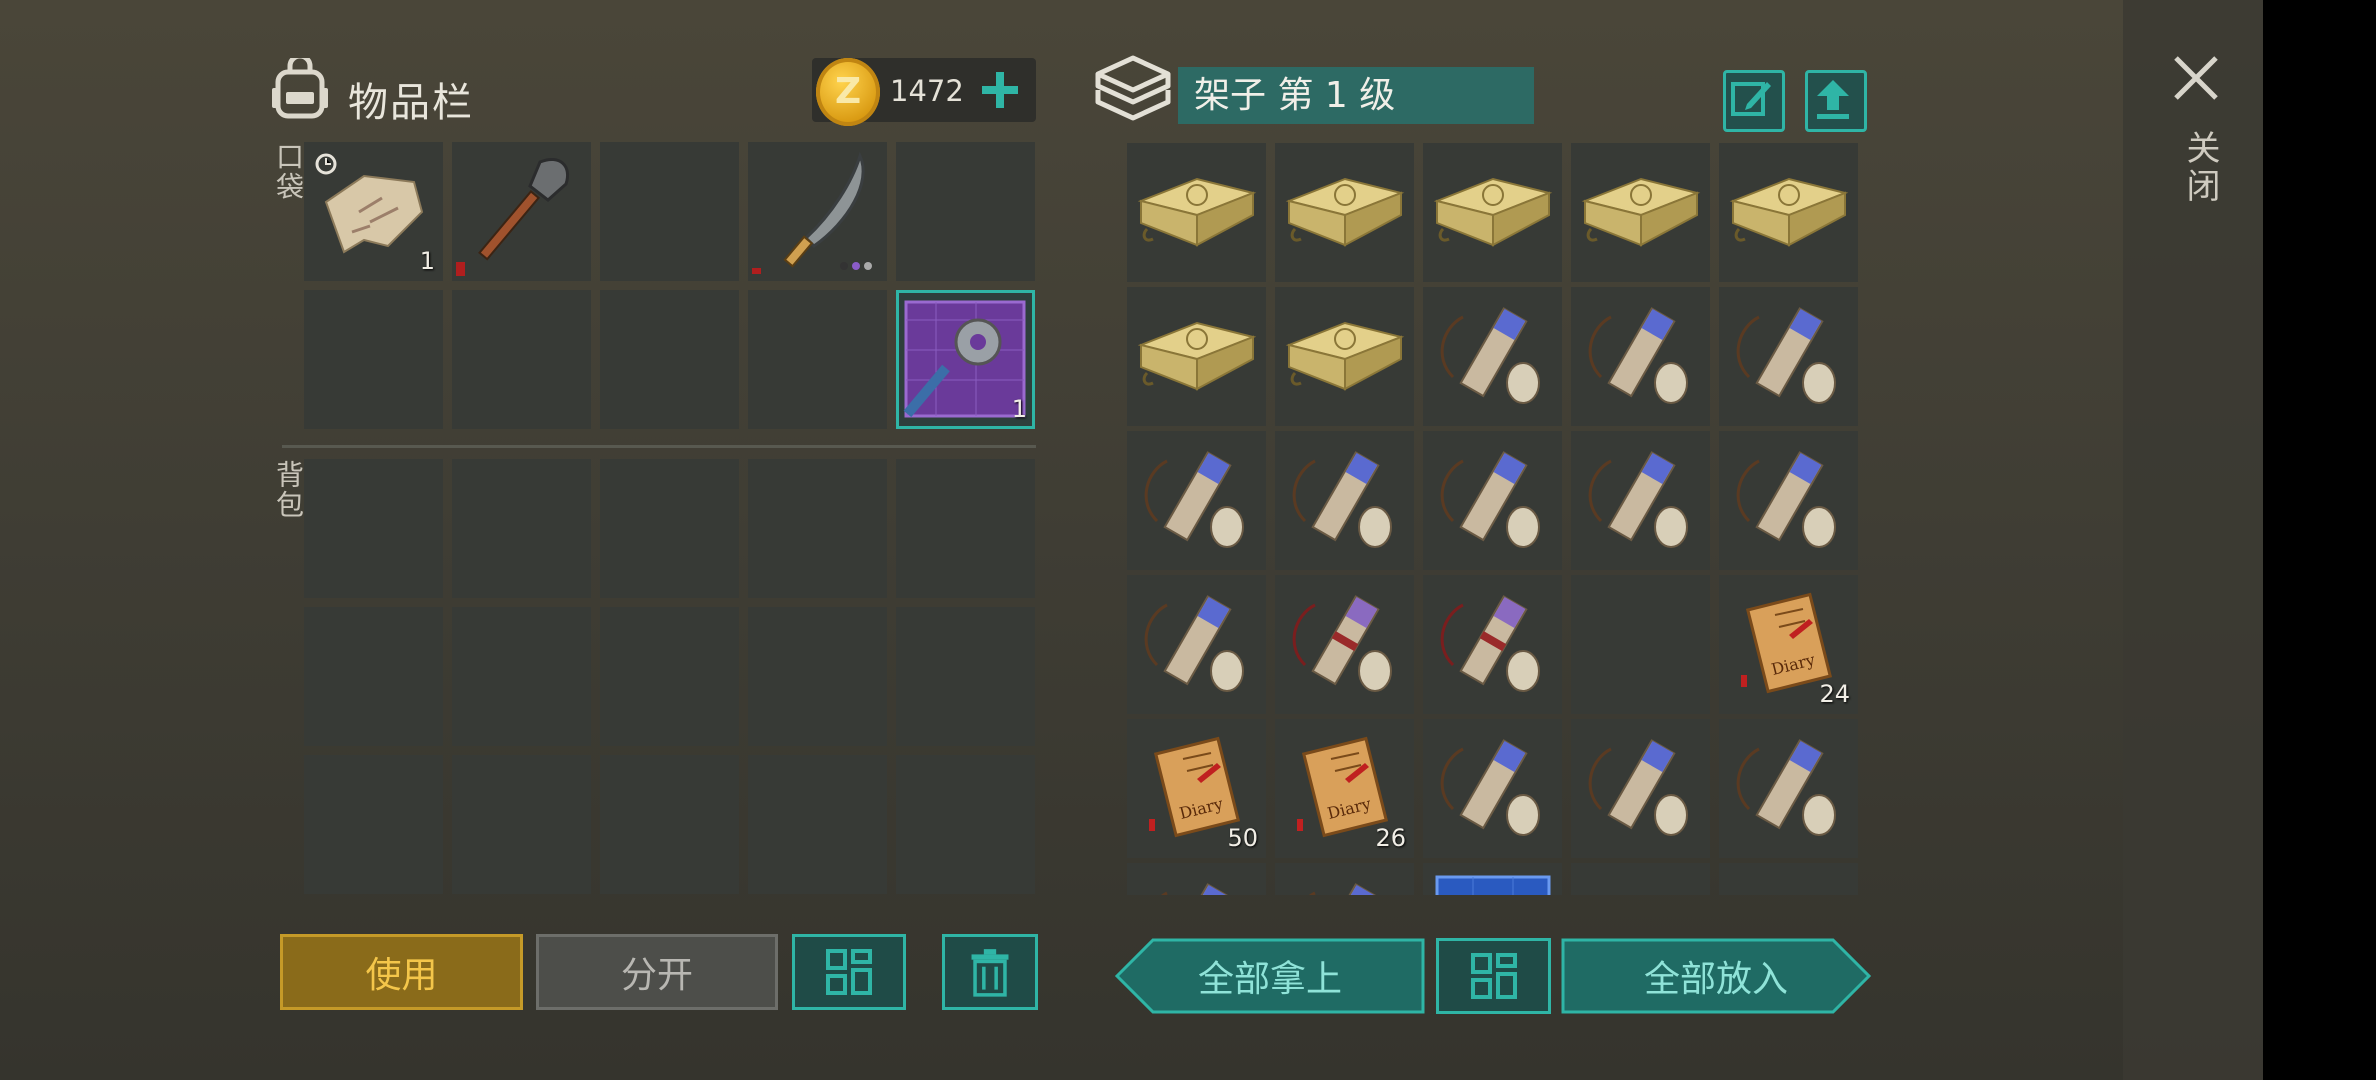  I want to click on put-all-label: 全部放入, so click(1715, 979).